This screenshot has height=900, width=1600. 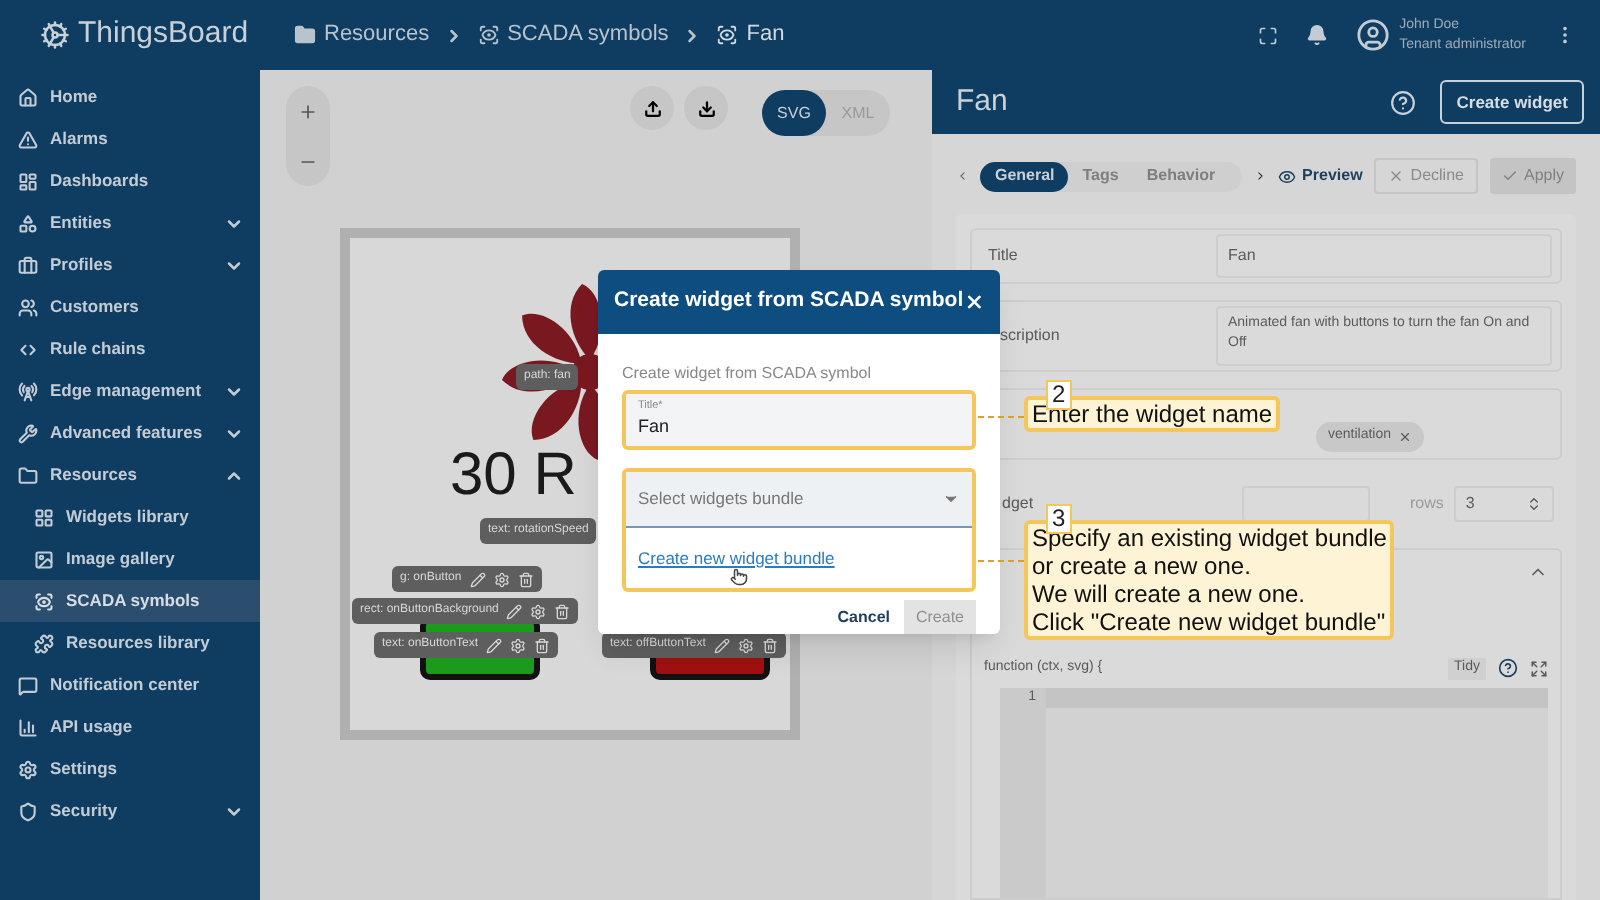 I want to click on zoom-in-icon, so click(x=308, y=111).